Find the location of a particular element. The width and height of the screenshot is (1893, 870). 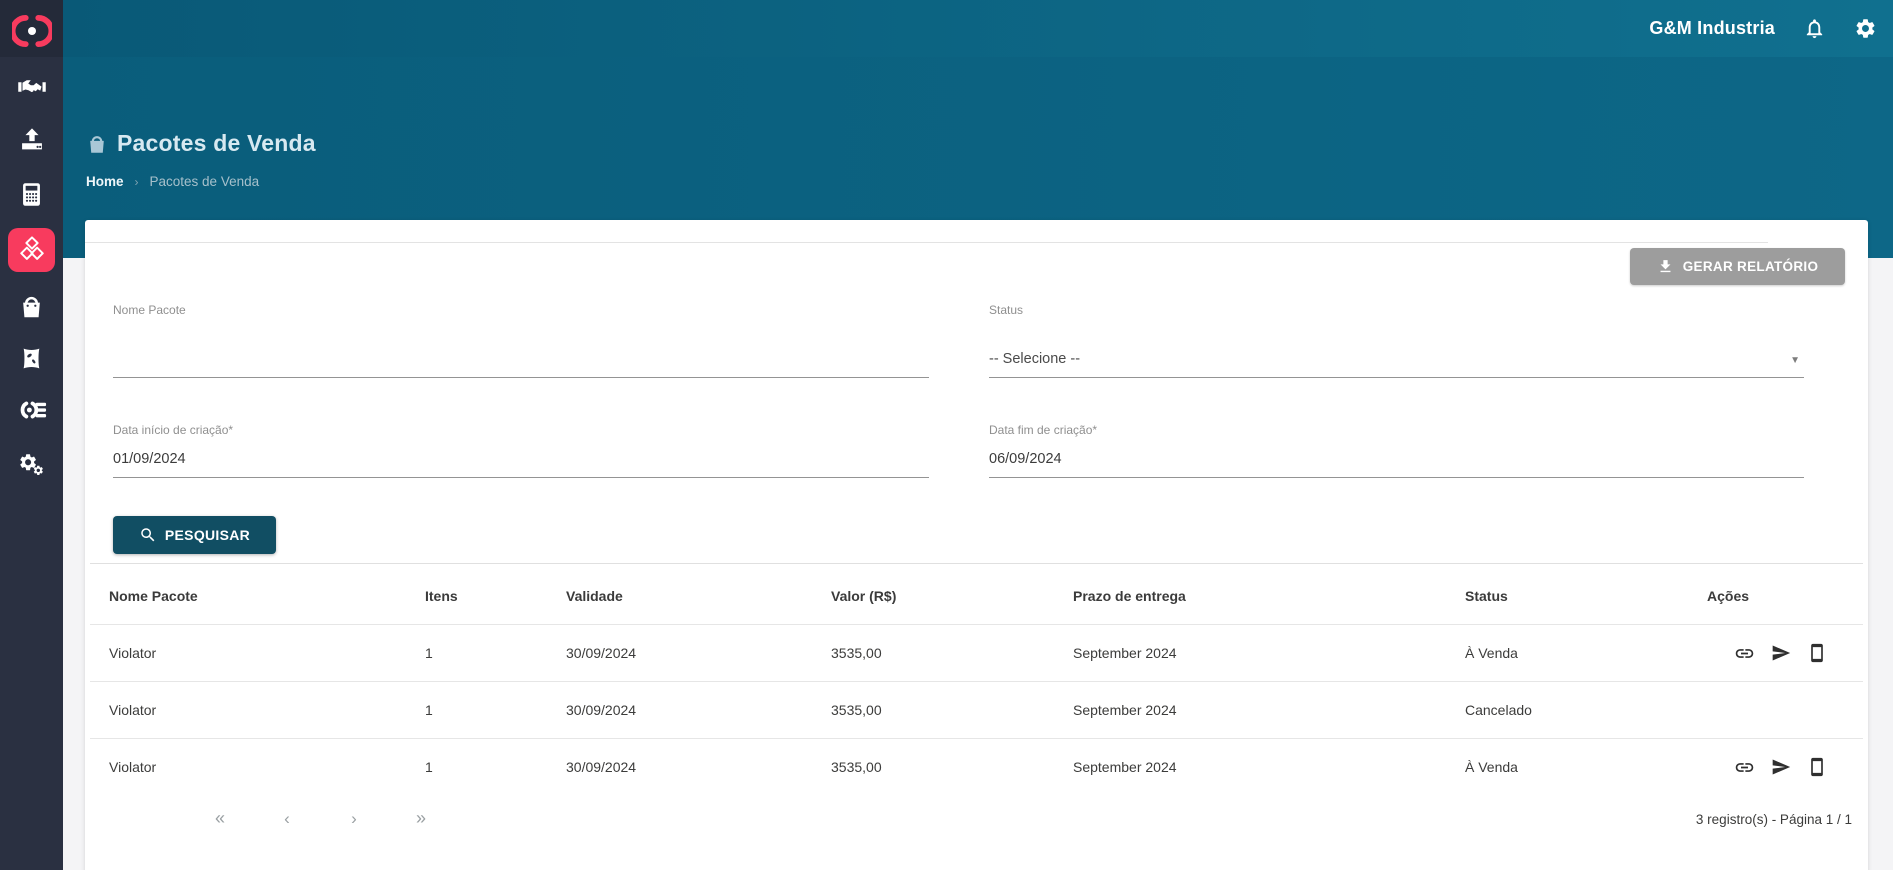

brand-list-icon is located at coordinates (33, 410).